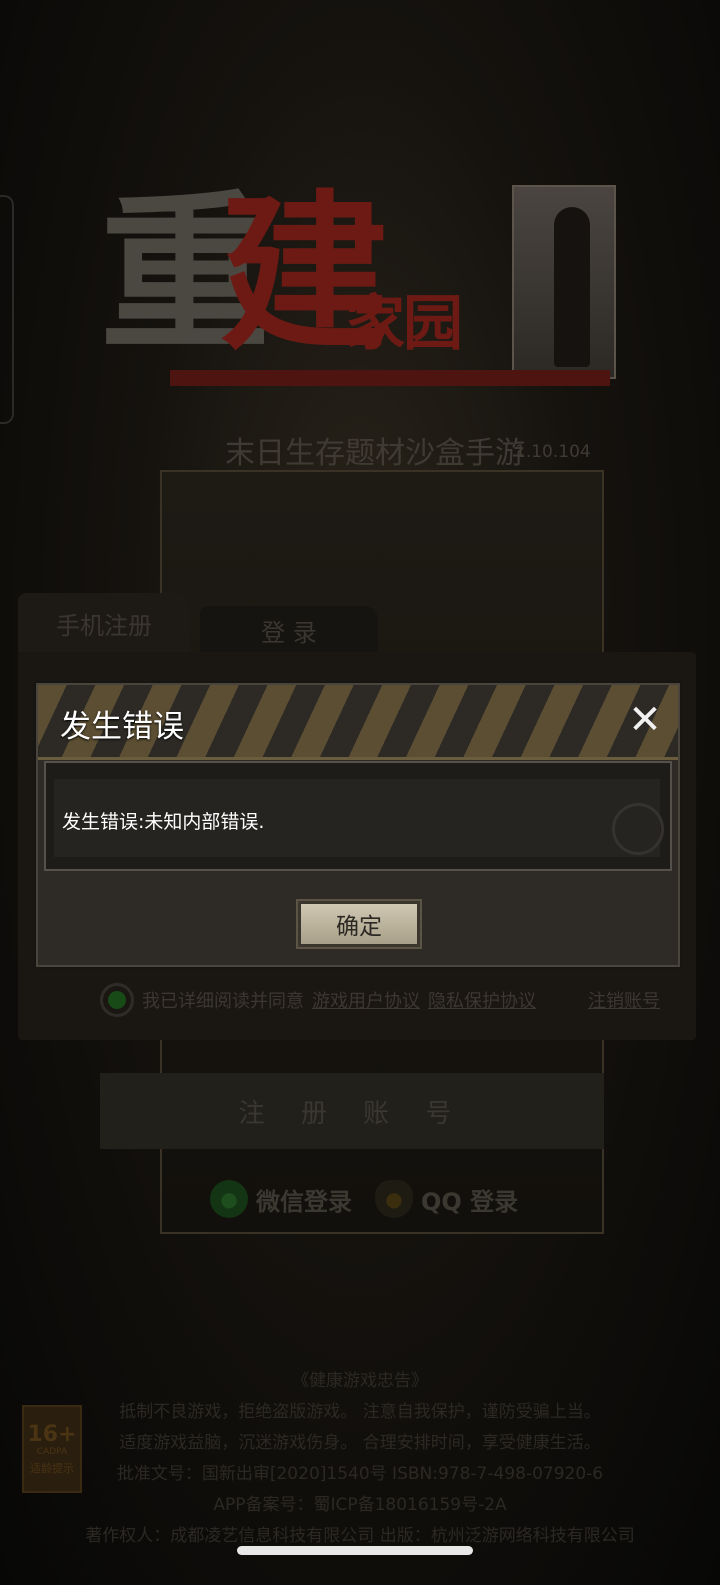  I want to click on dialog-message: 发生错误:未知内部错误., so click(163, 822).